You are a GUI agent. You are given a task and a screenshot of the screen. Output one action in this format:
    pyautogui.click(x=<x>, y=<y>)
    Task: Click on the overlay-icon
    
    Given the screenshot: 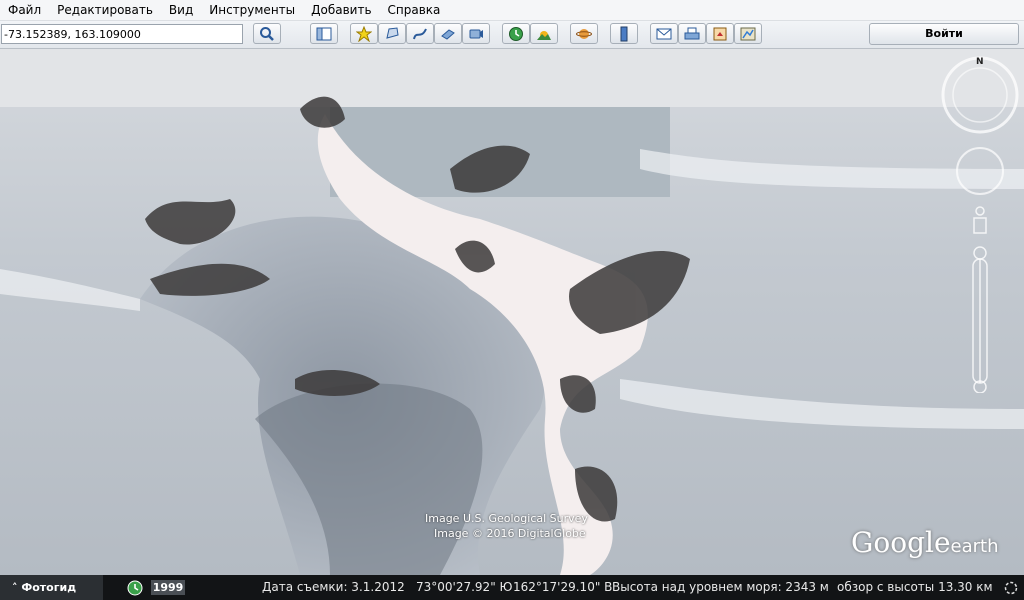 What is the action you would take?
    pyautogui.click(x=448, y=34)
    